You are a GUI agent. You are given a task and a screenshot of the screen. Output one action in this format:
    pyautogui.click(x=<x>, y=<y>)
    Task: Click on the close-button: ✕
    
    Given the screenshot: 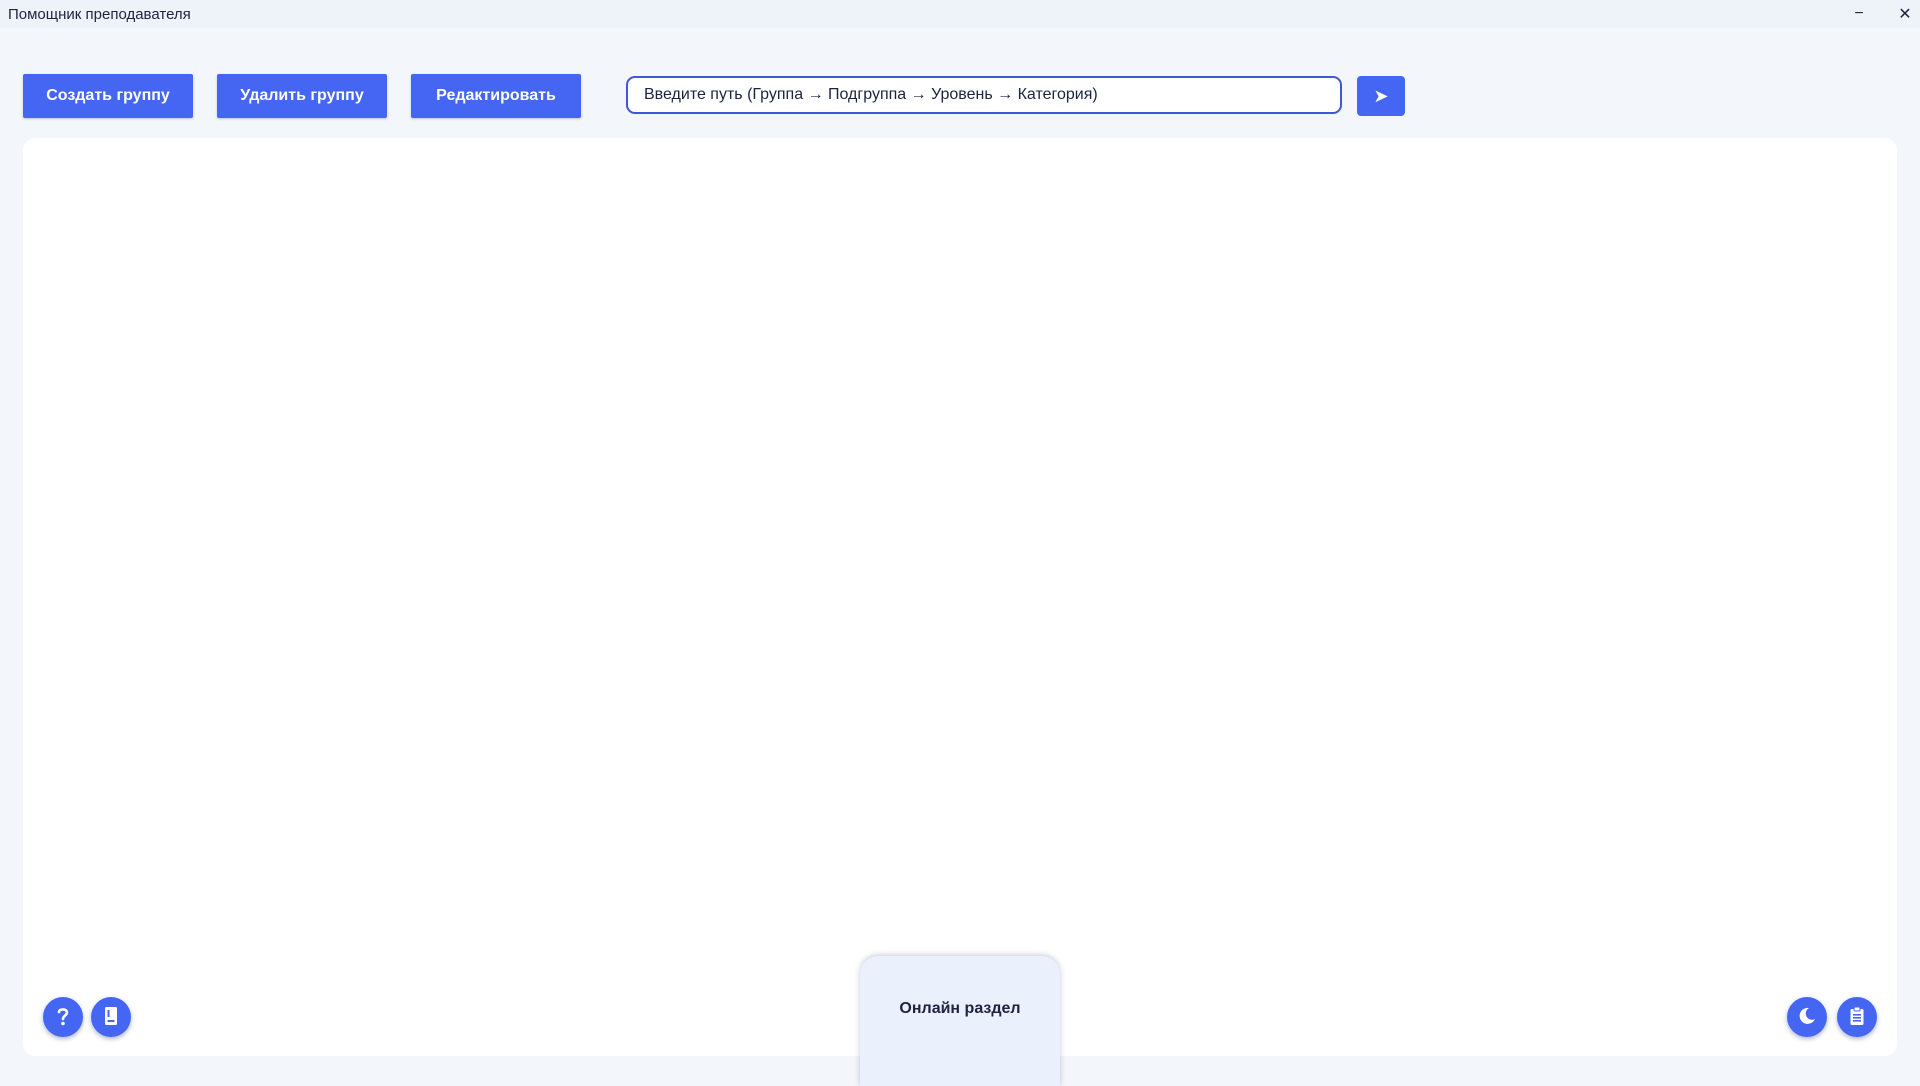 What is the action you would take?
    pyautogui.click(x=1901, y=14)
    